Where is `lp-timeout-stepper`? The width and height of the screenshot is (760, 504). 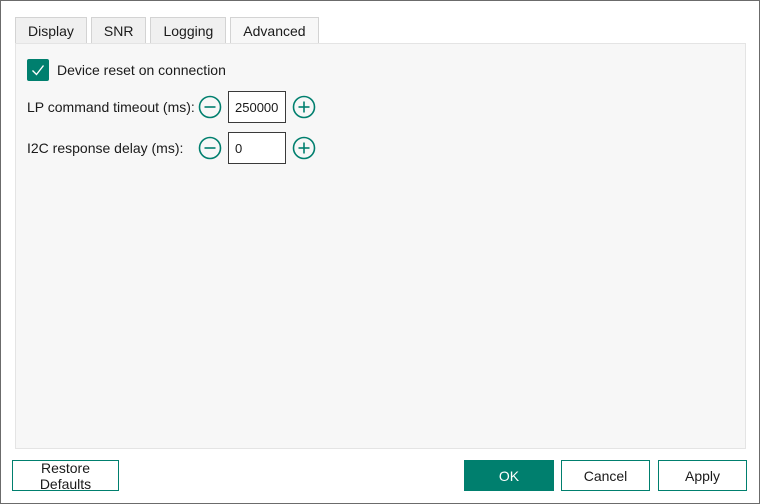
lp-timeout-stepper is located at coordinates (257, 107).